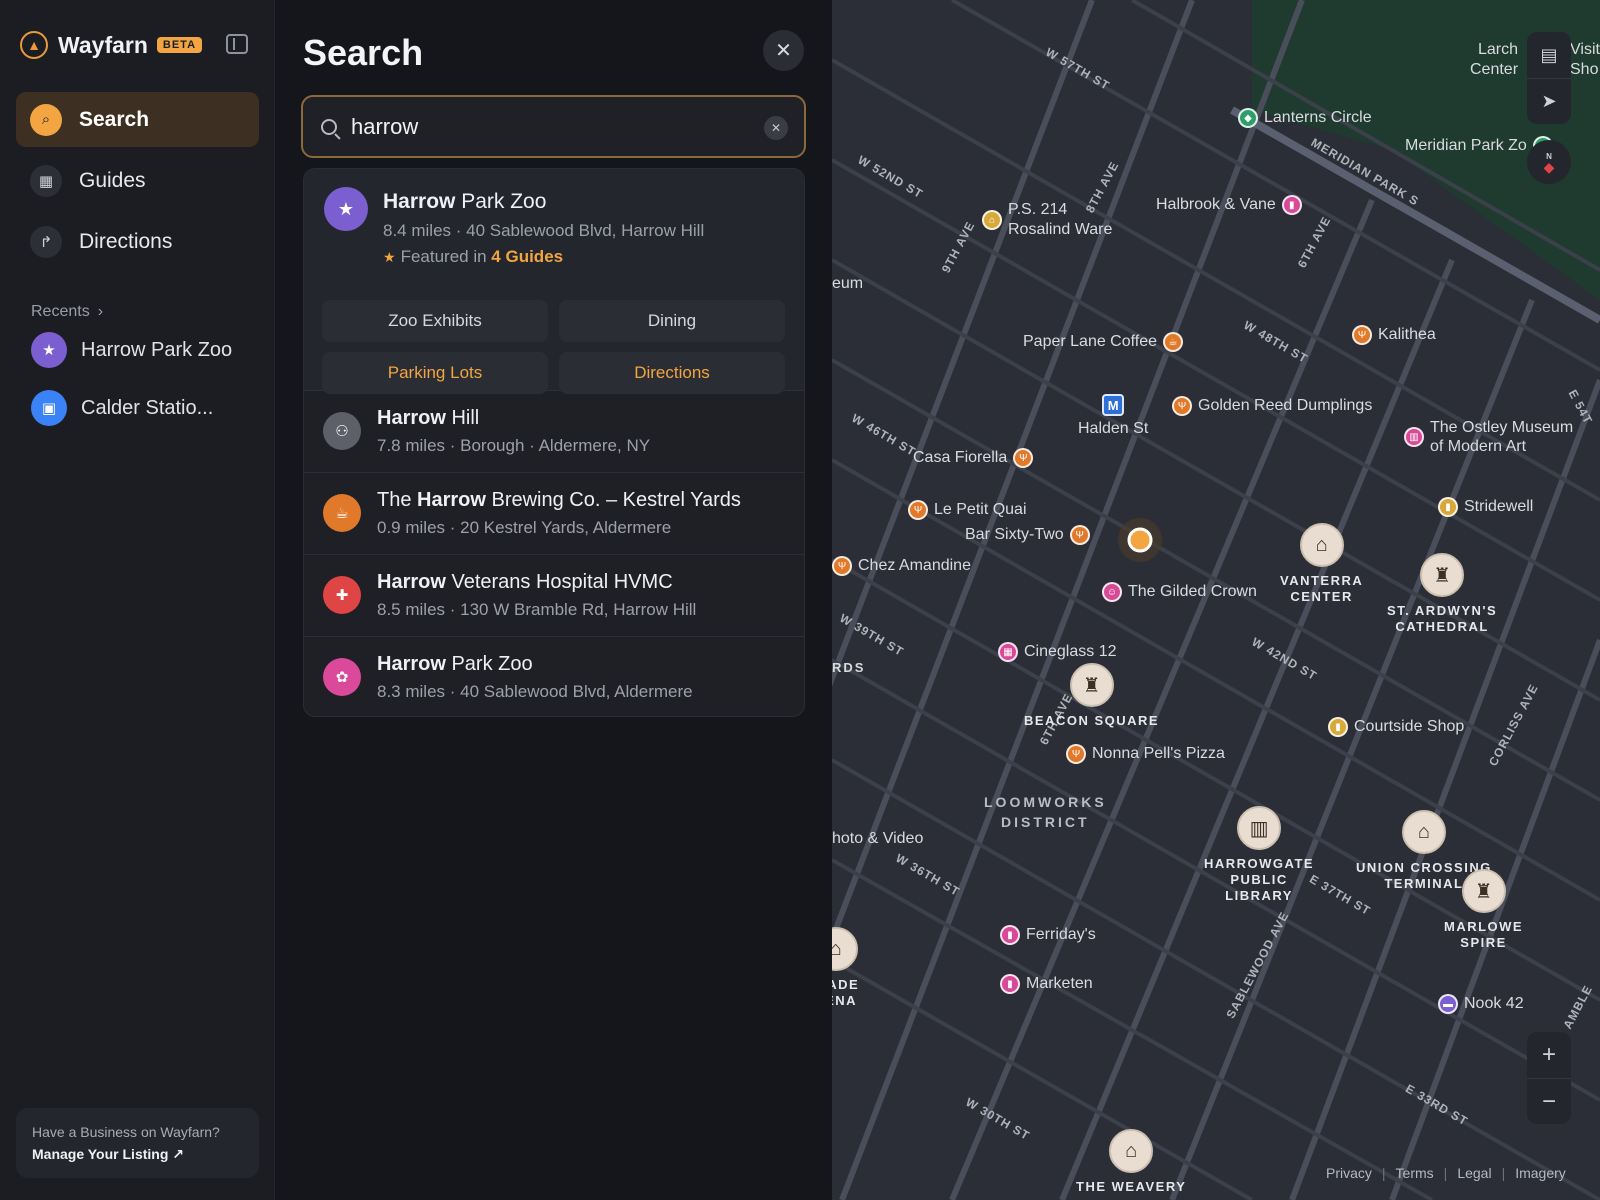  I want to click on landmark-marker: ▥ HARROWGATE PUBLIC LIBRARY, so click(1259, 855).